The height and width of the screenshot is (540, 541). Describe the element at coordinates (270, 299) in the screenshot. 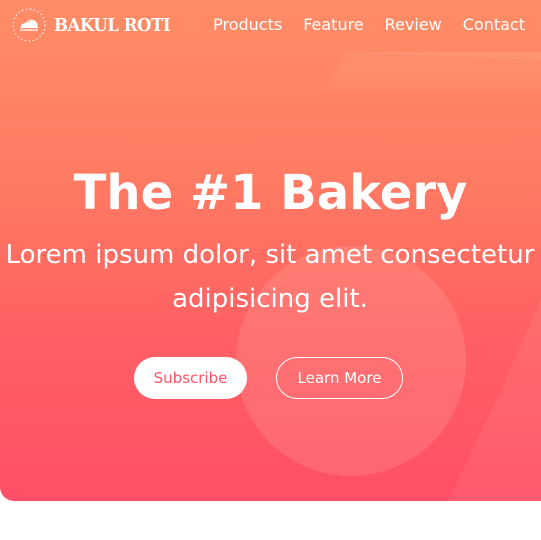

I see `hero-subtitle-line-2: adipisicing elit.` at that location.